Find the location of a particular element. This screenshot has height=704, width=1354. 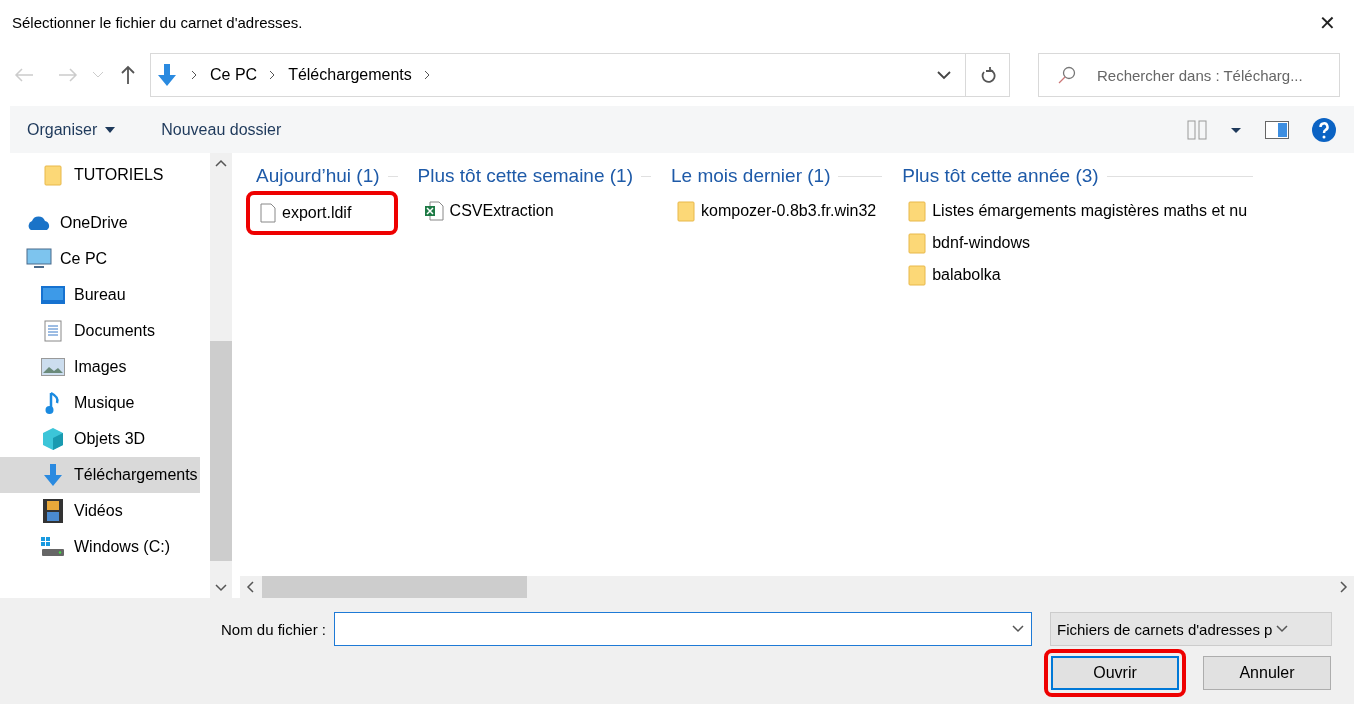

group-header: Aujourd’hui (1) is located at coordinates (318, 176).